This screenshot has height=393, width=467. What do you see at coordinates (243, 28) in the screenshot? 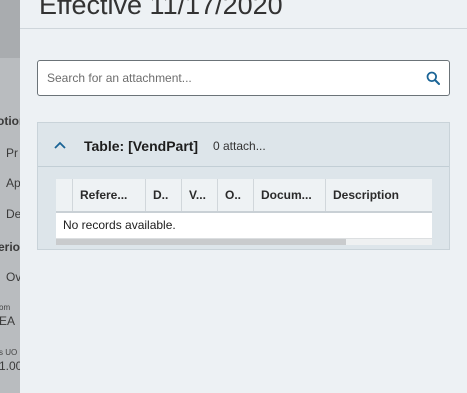
I see `title-divider` at bounding box center [243, 28].